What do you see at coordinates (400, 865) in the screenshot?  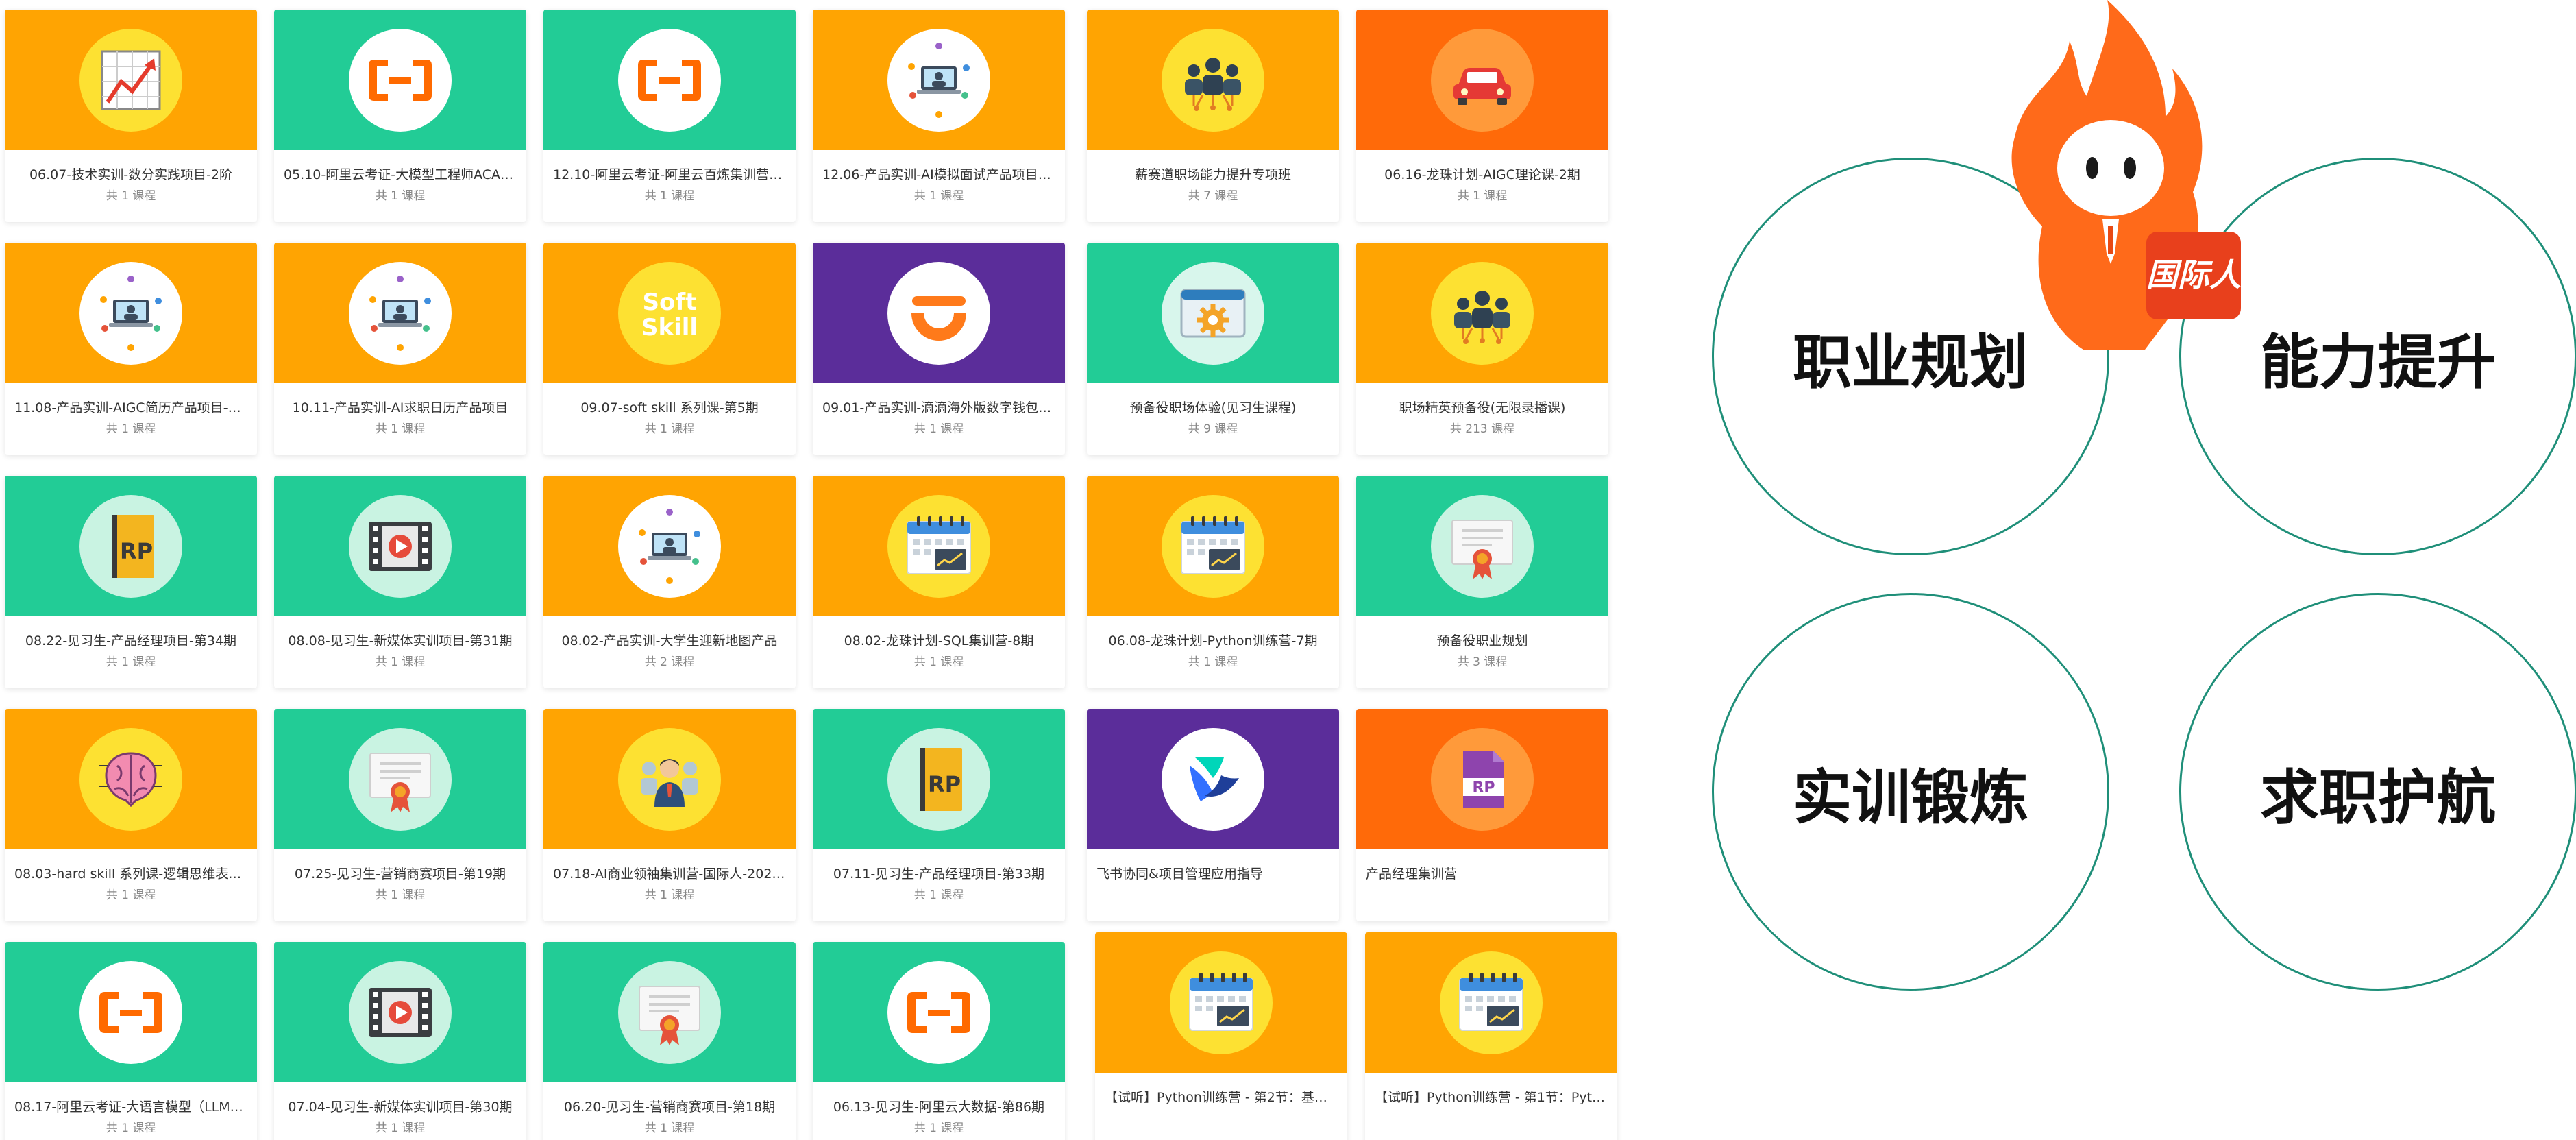 I see `course-title: 07.25-见习生-营销商赛项目-第19期` at bounding box center [400, 865].